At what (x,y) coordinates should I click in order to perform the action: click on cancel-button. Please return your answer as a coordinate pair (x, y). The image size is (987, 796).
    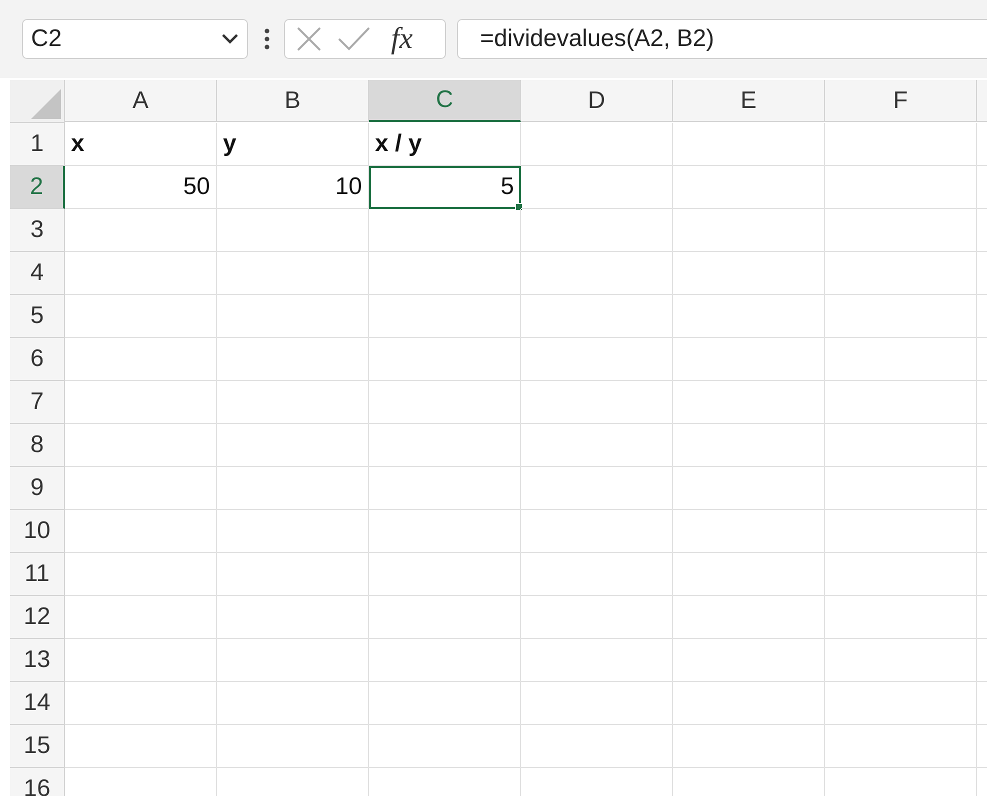
    Looking at the image, I should click on (309, 39).